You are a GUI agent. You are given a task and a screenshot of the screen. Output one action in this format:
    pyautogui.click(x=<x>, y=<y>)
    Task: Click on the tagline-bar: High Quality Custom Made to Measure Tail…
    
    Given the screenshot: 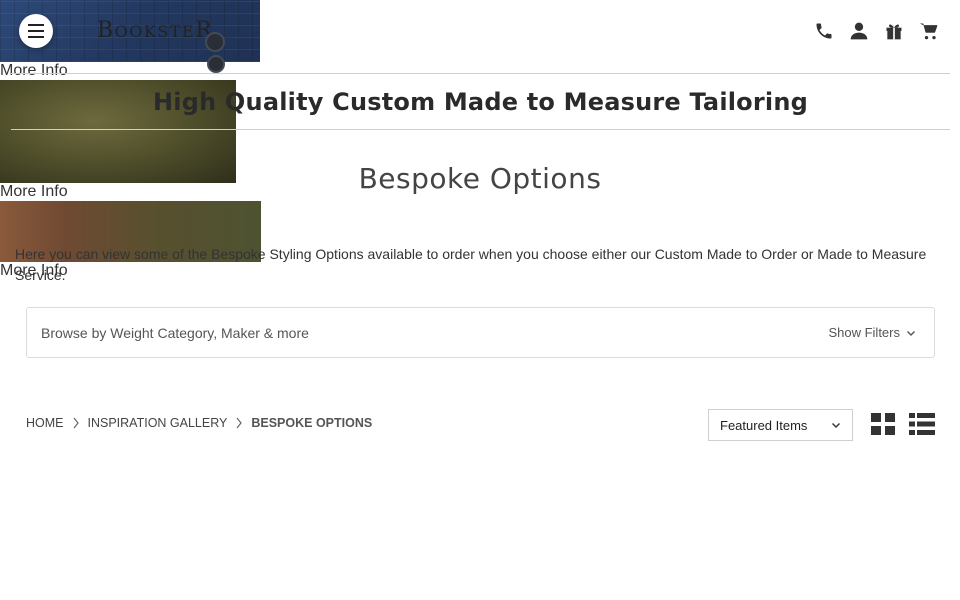 What is the action you would take?
    pyautogui.click(x=480, y=101)
    